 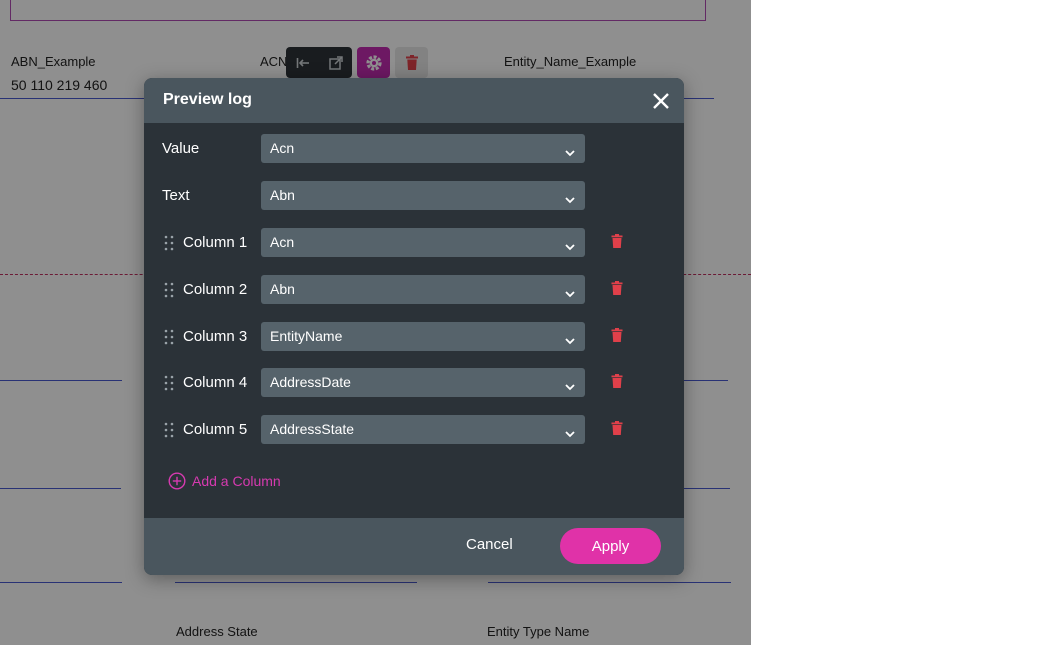 I want to click on close-button, so click(x=661, y=101).